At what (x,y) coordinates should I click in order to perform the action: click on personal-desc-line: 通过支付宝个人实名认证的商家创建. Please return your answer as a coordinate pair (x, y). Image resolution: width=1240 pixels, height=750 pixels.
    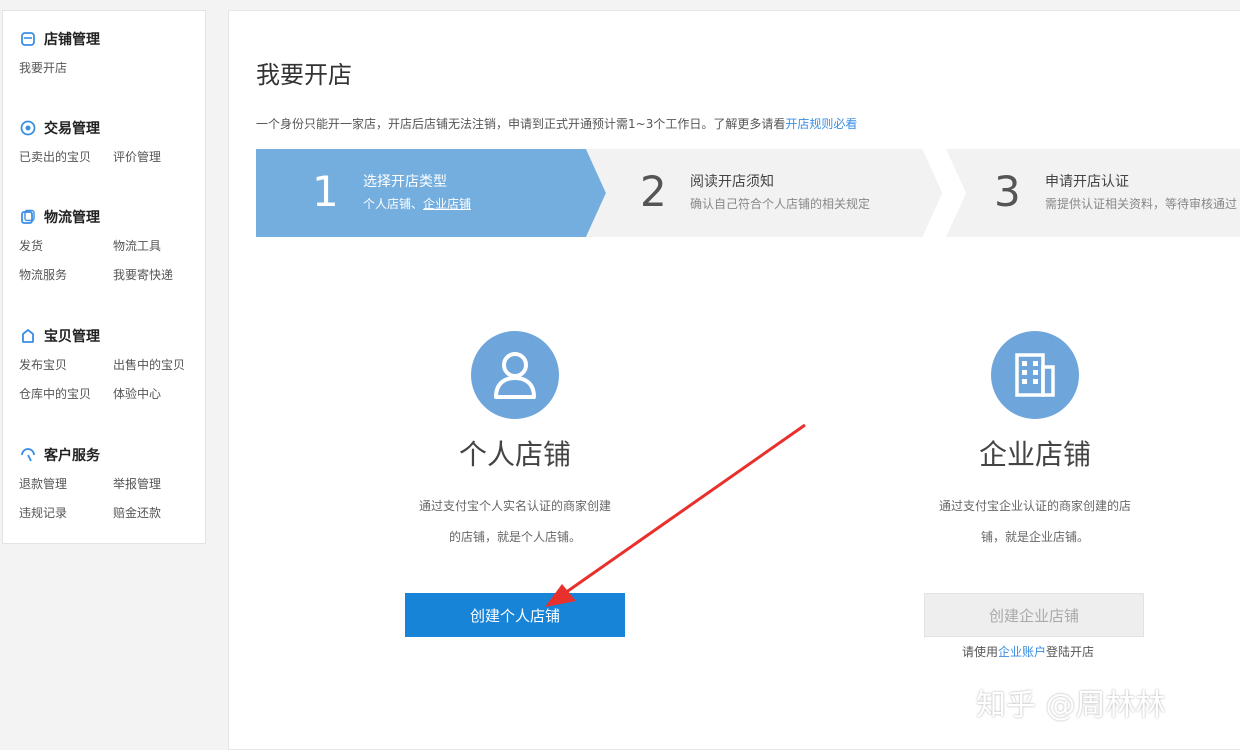
    Looking at the image, I should click on (514, 506).